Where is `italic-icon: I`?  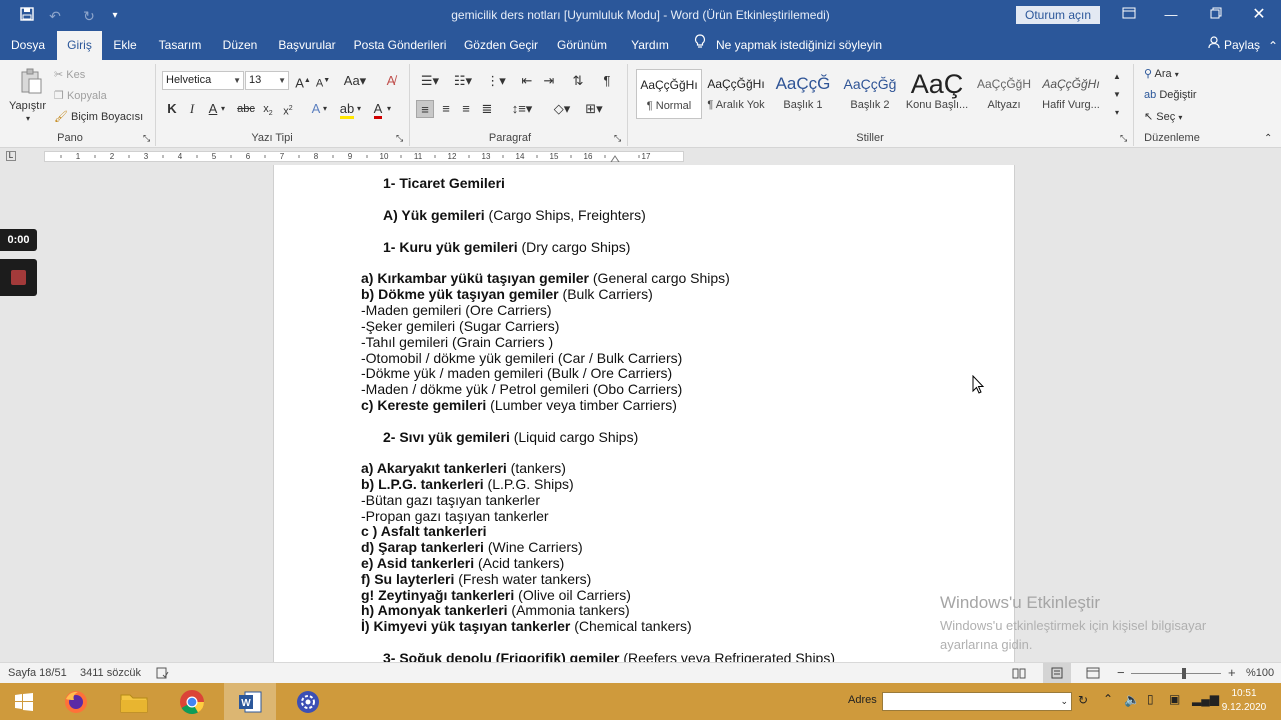
italic-icon: I is located at coordinates (192, 109).